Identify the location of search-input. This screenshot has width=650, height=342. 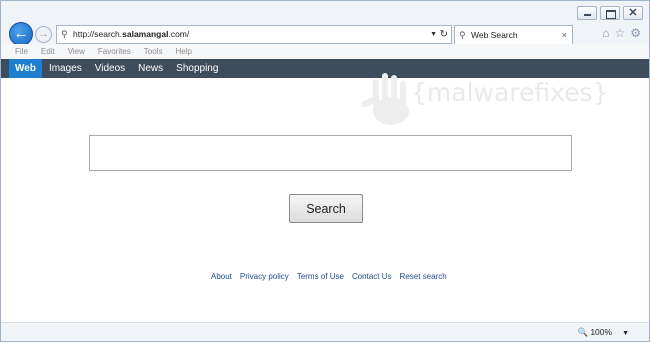
(330, 153).